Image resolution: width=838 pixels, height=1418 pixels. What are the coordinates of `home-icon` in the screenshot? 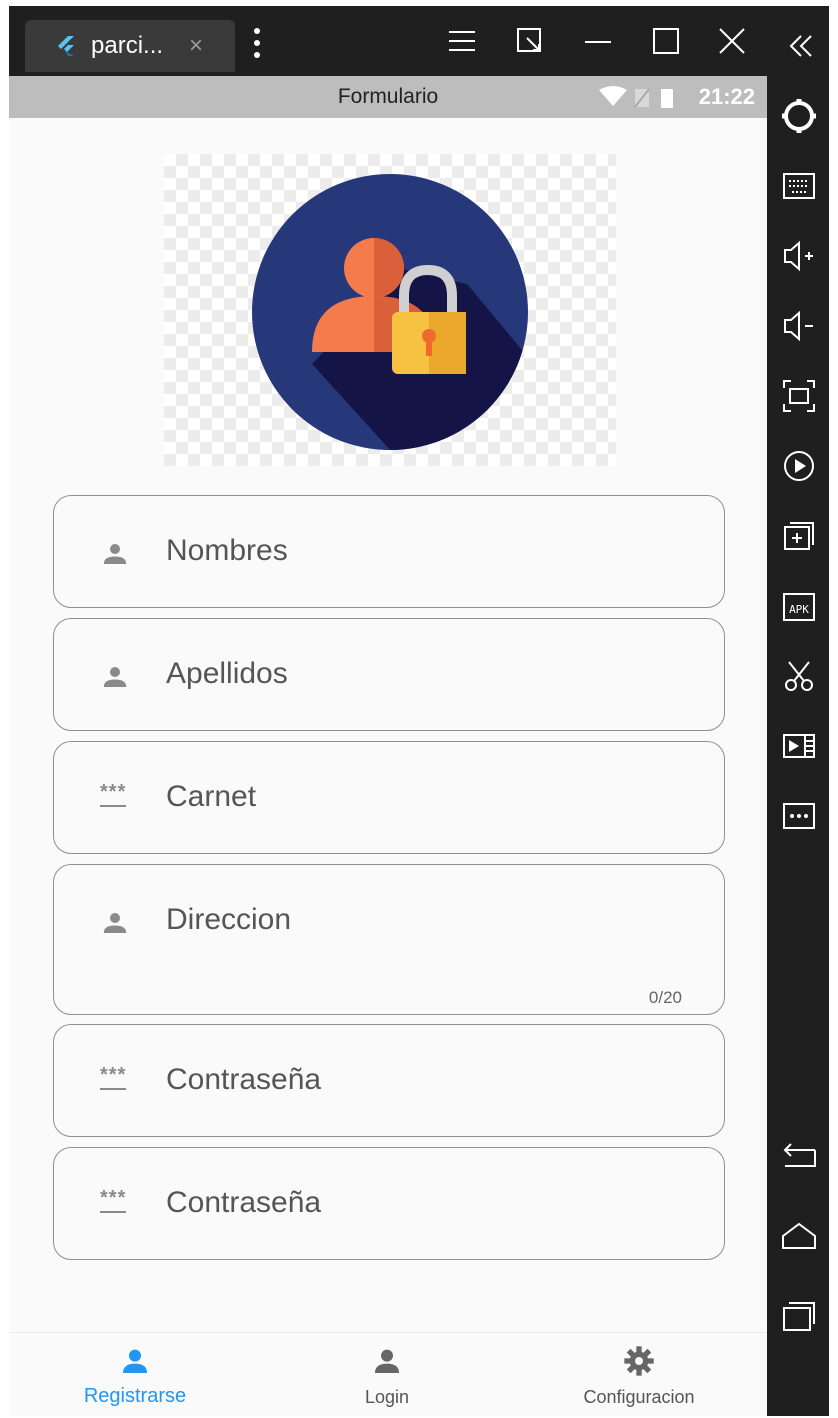 It's located at (799, 1236).